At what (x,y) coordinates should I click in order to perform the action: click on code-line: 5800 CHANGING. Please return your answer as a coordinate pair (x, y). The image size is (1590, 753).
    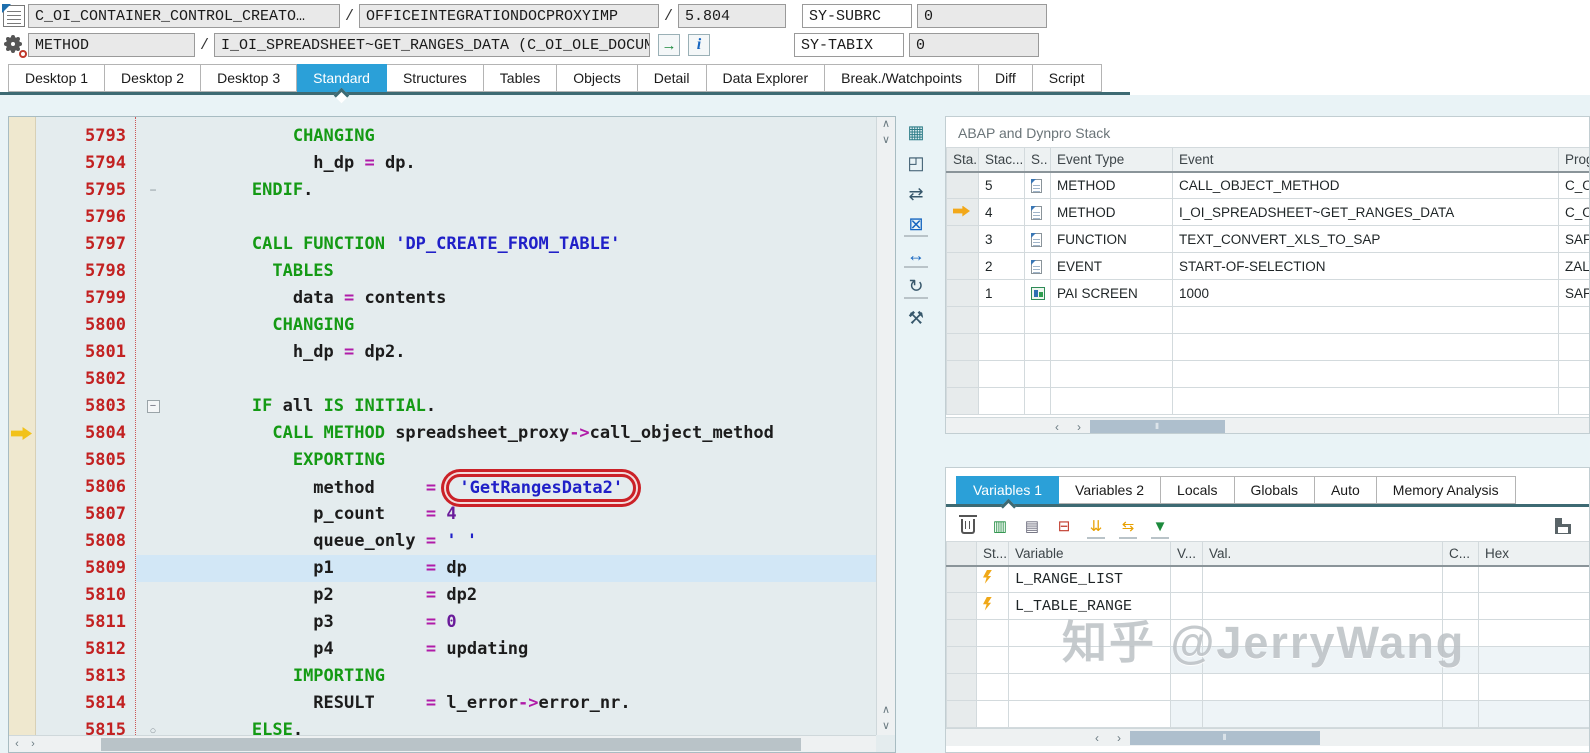
    Looking at the image, I should click on (442, 325).